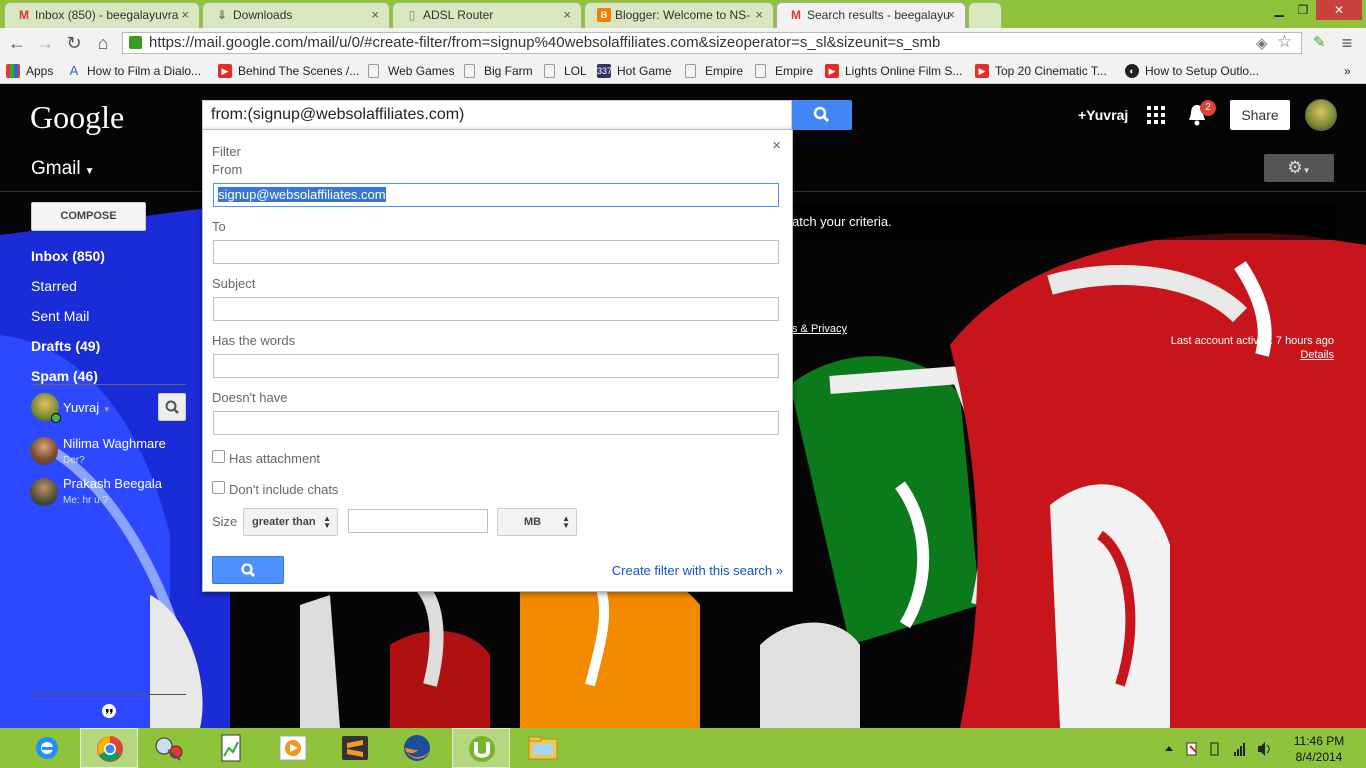 The height and width of the screenshot is (768, 1366). What do you see at coordinates (171, 748) in the screenshot?
I see `snipping-tool-taskbar-button` at bounding box center [171, 748].